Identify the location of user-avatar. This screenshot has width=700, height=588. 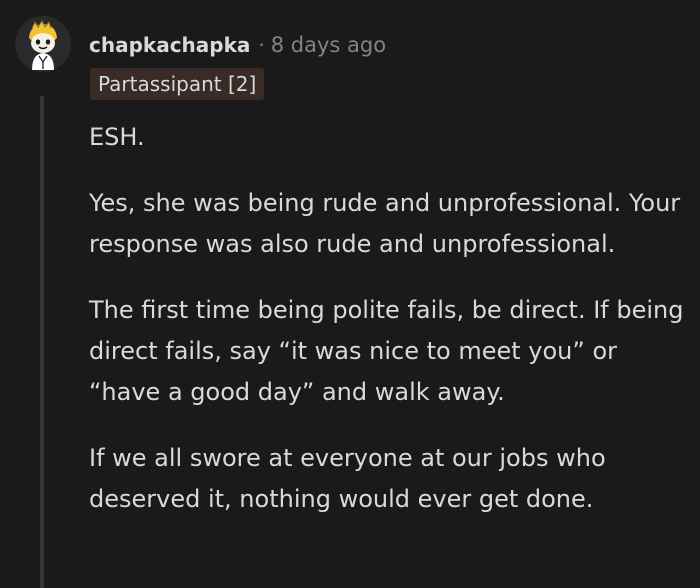
(43, 44).